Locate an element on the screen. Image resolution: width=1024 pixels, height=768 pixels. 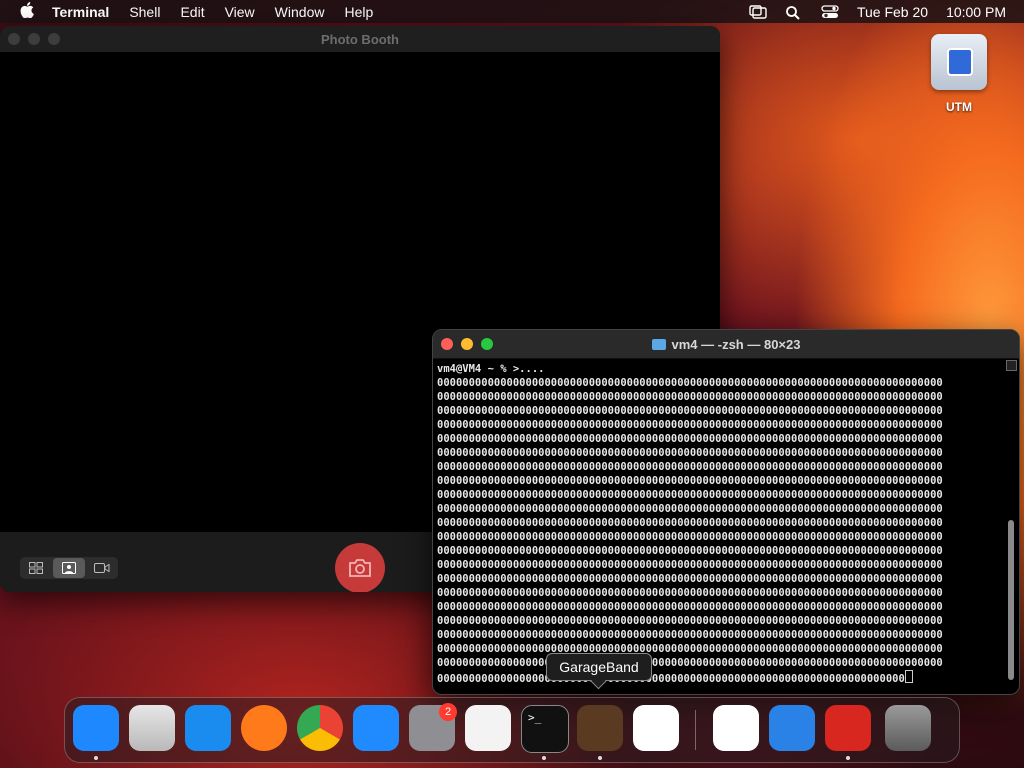
desktop-utm-disk: UTM is located at coordinates (959, 74).